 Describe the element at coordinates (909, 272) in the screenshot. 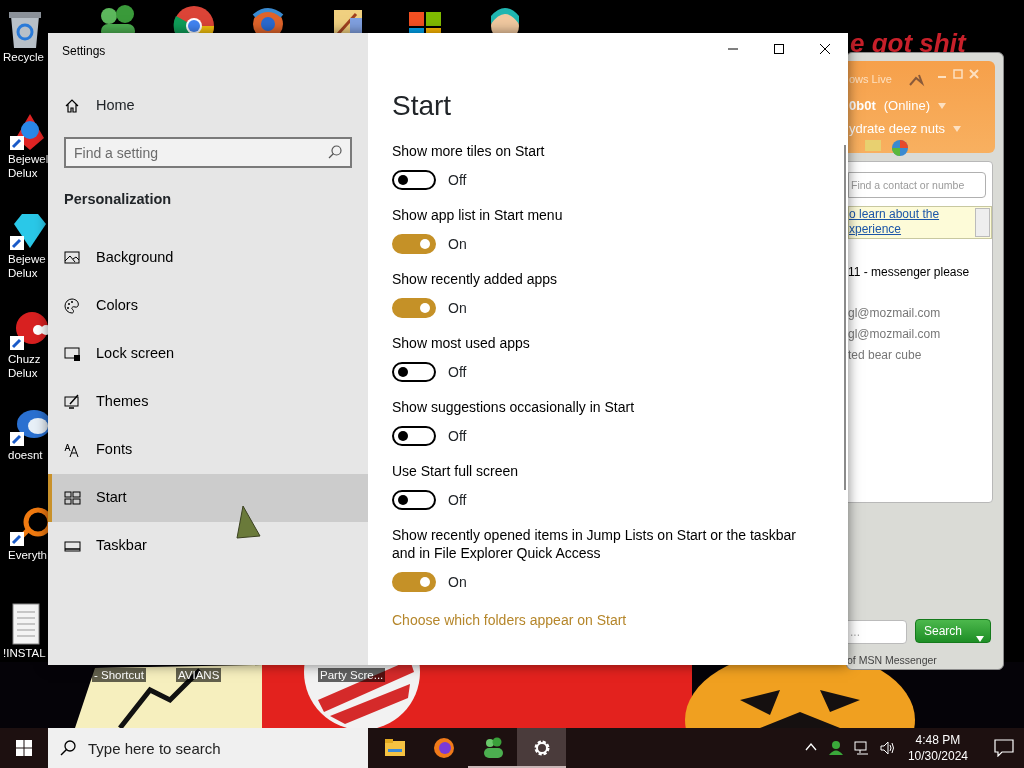

I see `group-header: 11 - messenger please` at that location.